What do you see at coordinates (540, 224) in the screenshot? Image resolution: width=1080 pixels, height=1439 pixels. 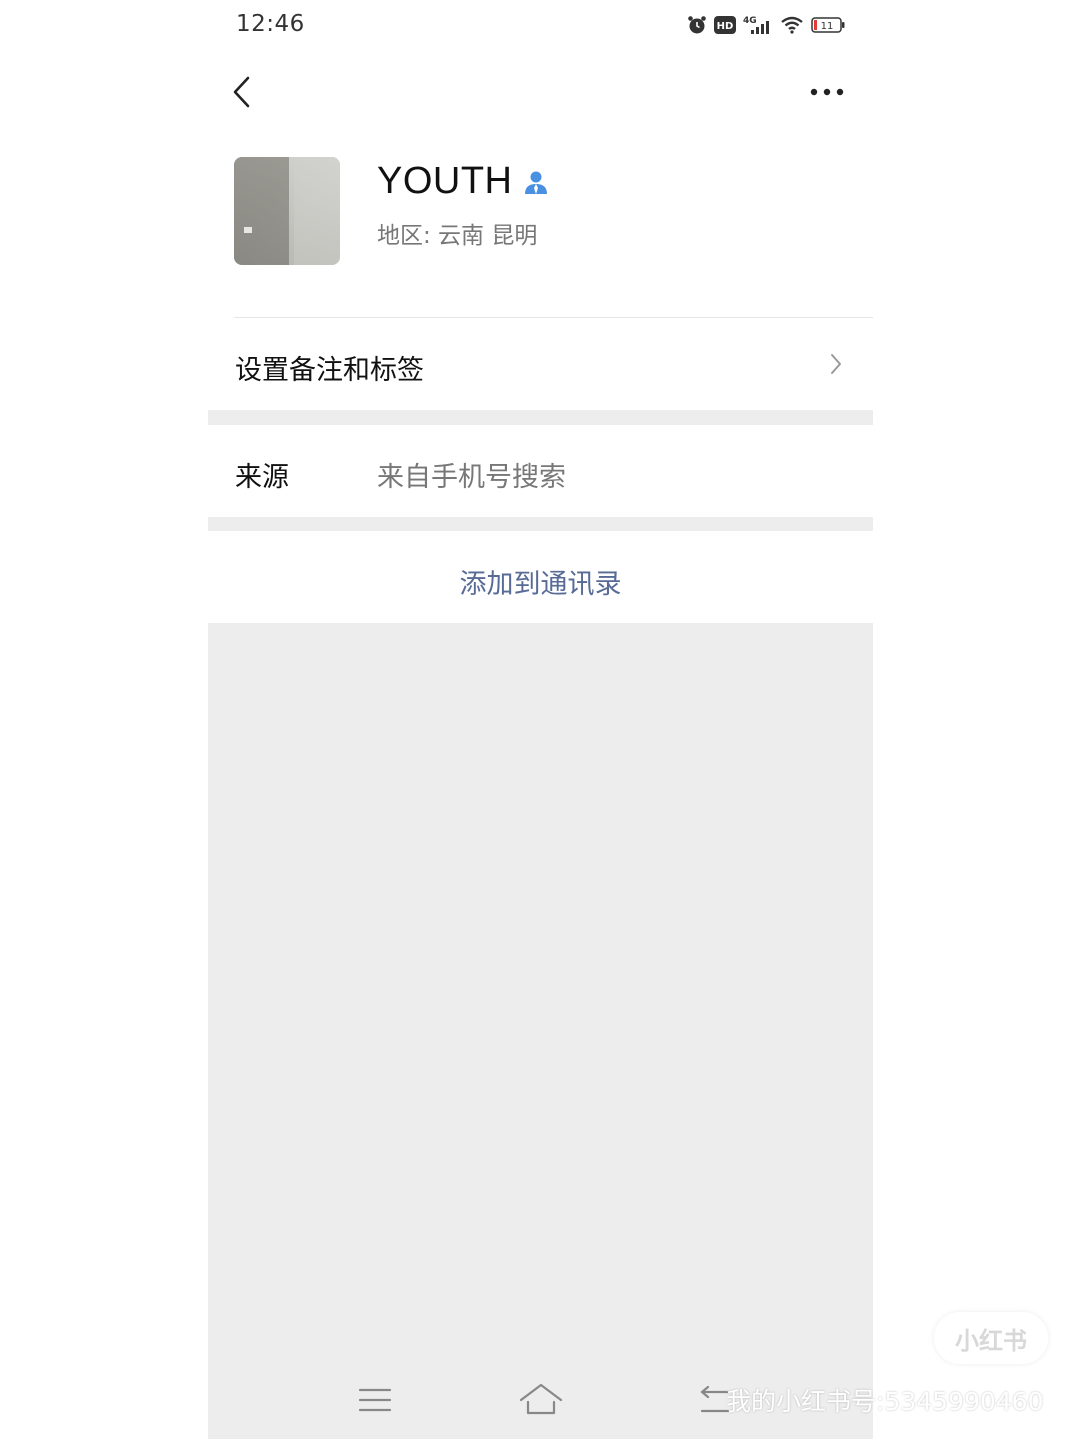 I see `profile-header: YOUTH 地区: 云南 昆明` at bounding box center [540, 224].